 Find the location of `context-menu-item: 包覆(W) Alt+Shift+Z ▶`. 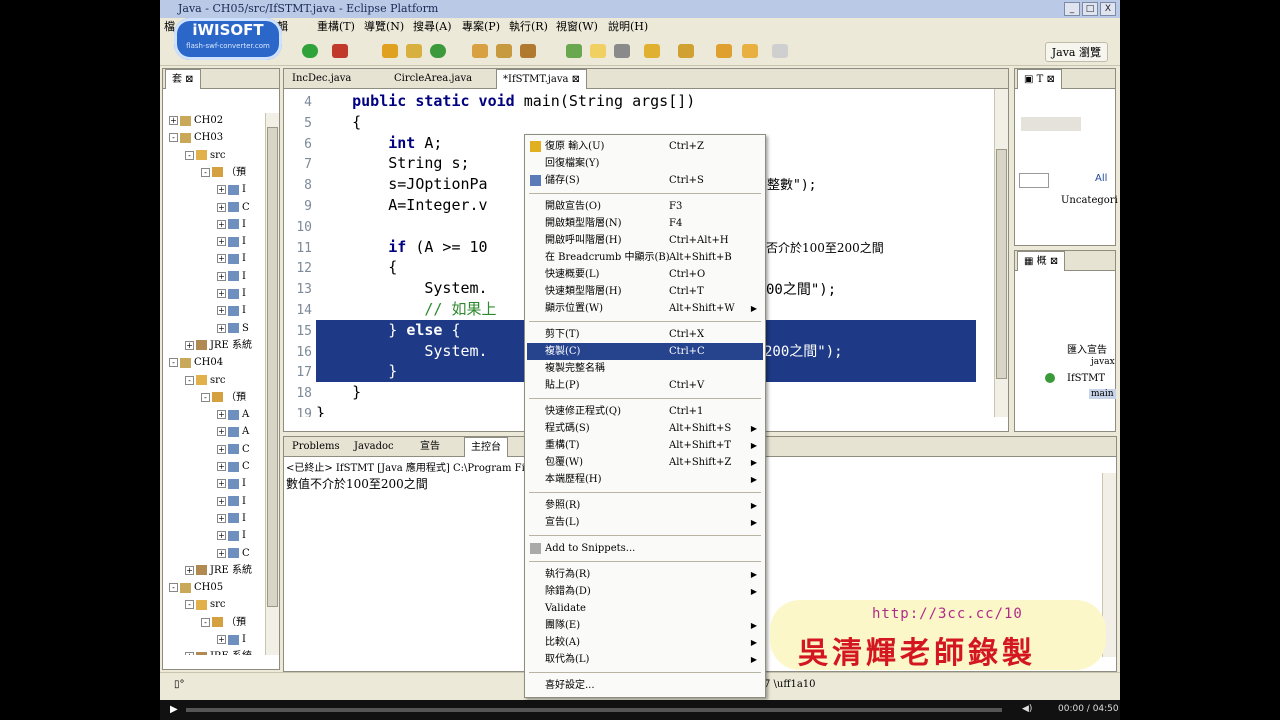

context-menu-item: 包覆(W) Alt+Shift+Z ▶ is located at coordinates (645, 462).